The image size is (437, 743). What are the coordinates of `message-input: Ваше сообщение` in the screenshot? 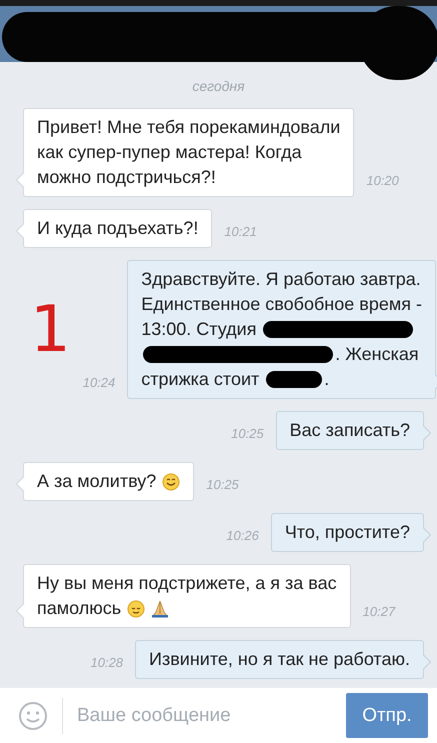 It's located at (207, 715).